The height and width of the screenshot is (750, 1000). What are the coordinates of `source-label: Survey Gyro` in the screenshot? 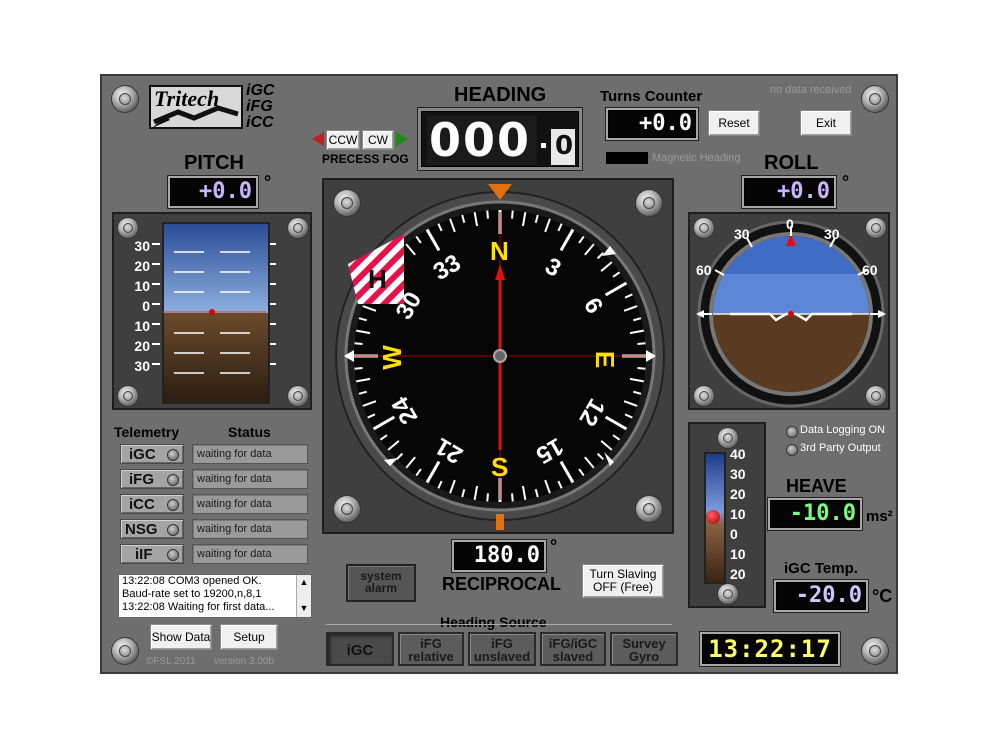 It's located at (644, 650).